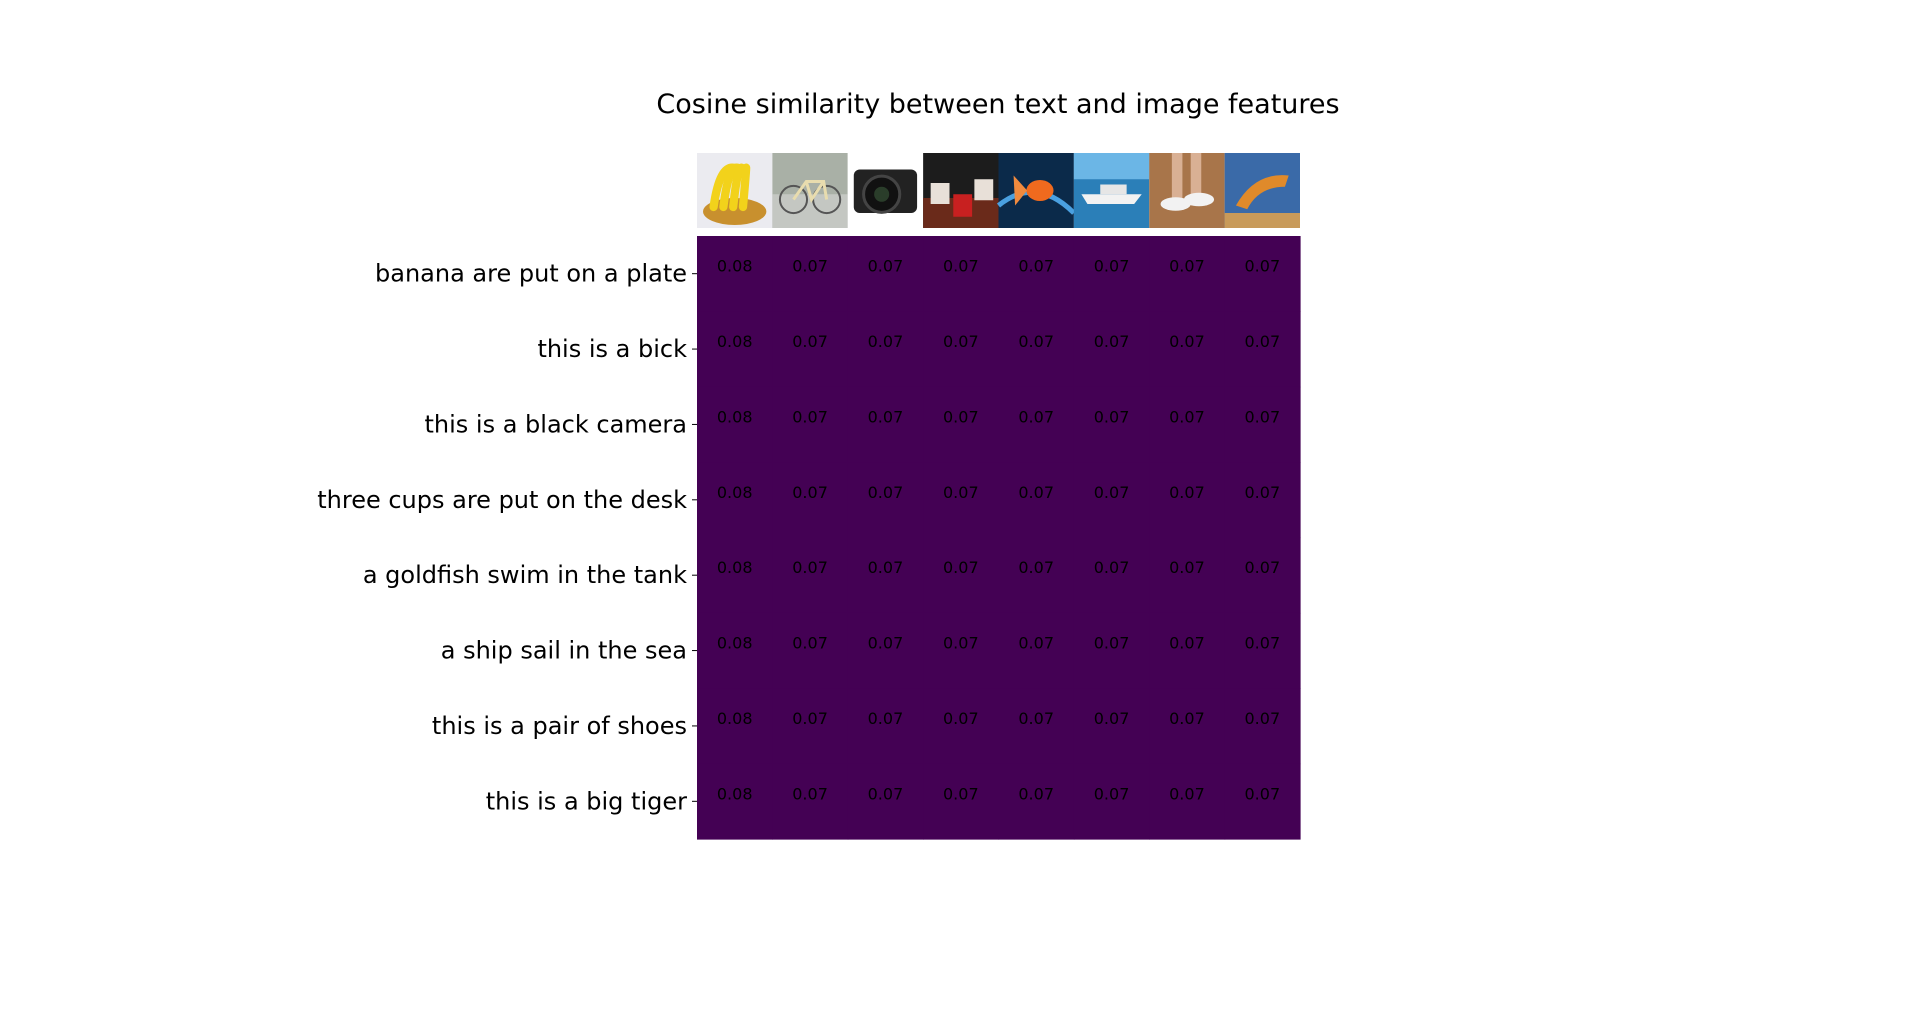 The width and height of the screenshot is (1923, 1015). I want to click on goldfish-photo-icon, so click(1036, 190).